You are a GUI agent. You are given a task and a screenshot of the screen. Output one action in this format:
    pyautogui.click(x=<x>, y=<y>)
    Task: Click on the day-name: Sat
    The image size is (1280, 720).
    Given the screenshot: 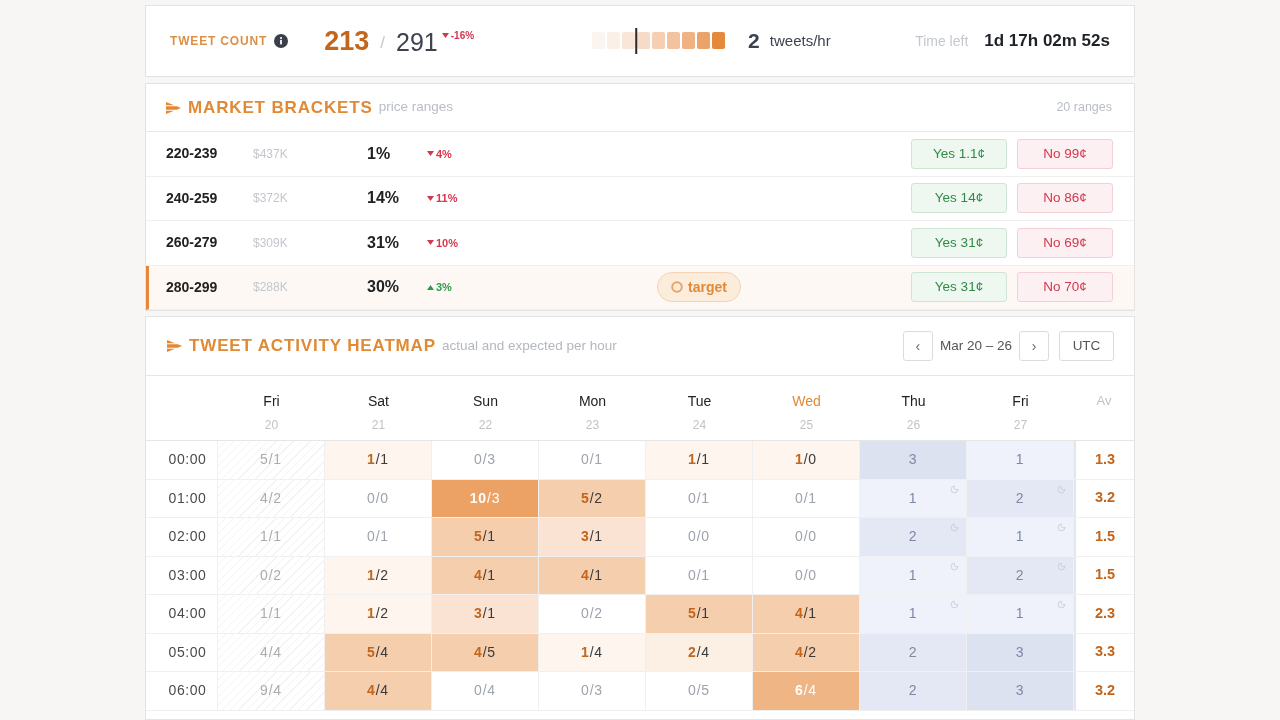 What is the action you would take?
    pyautogui.click(x=378, y=401)
    